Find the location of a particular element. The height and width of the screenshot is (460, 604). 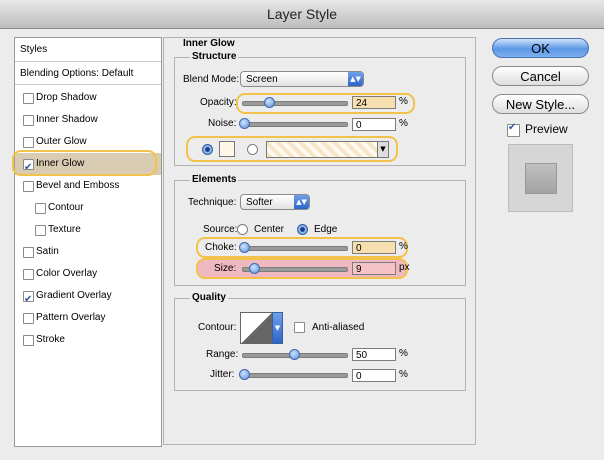

style-item-label: Texture is located at coordinates (64, 229).